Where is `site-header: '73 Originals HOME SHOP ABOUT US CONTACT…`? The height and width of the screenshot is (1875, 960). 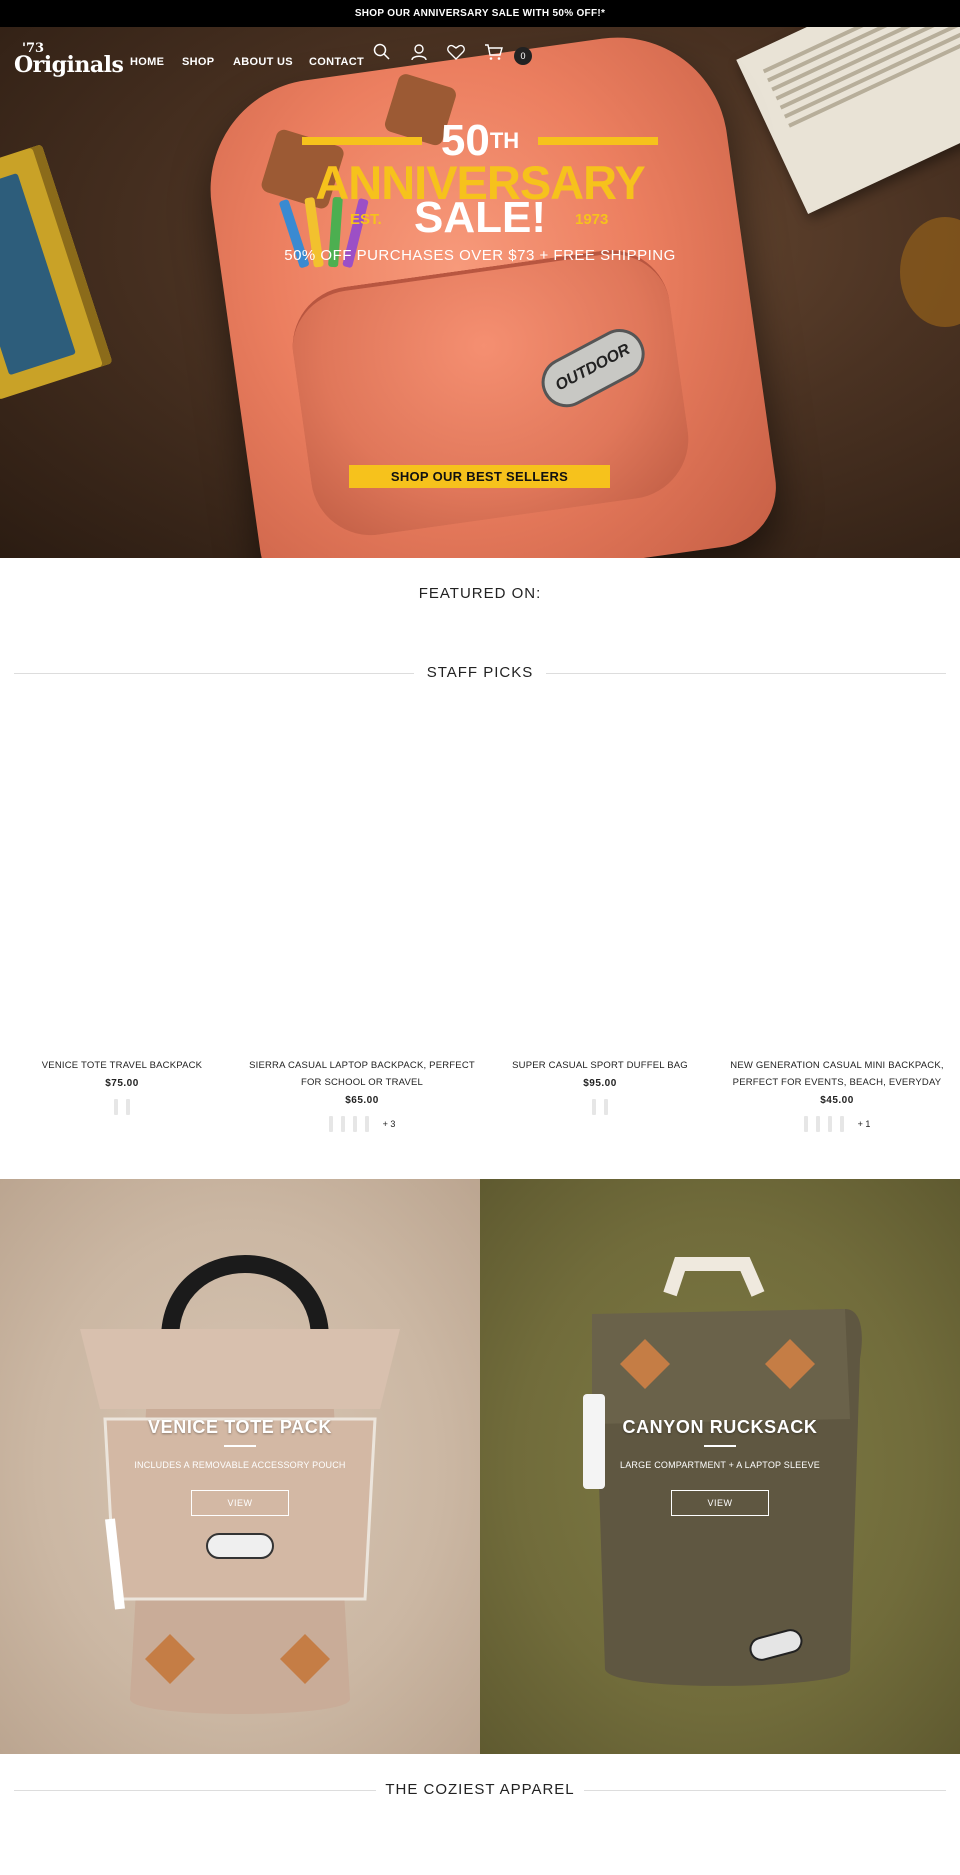
site-header: '73 Originals HOME SHOP ABOUT US CONTACT… is located at coordinates (480, 62).